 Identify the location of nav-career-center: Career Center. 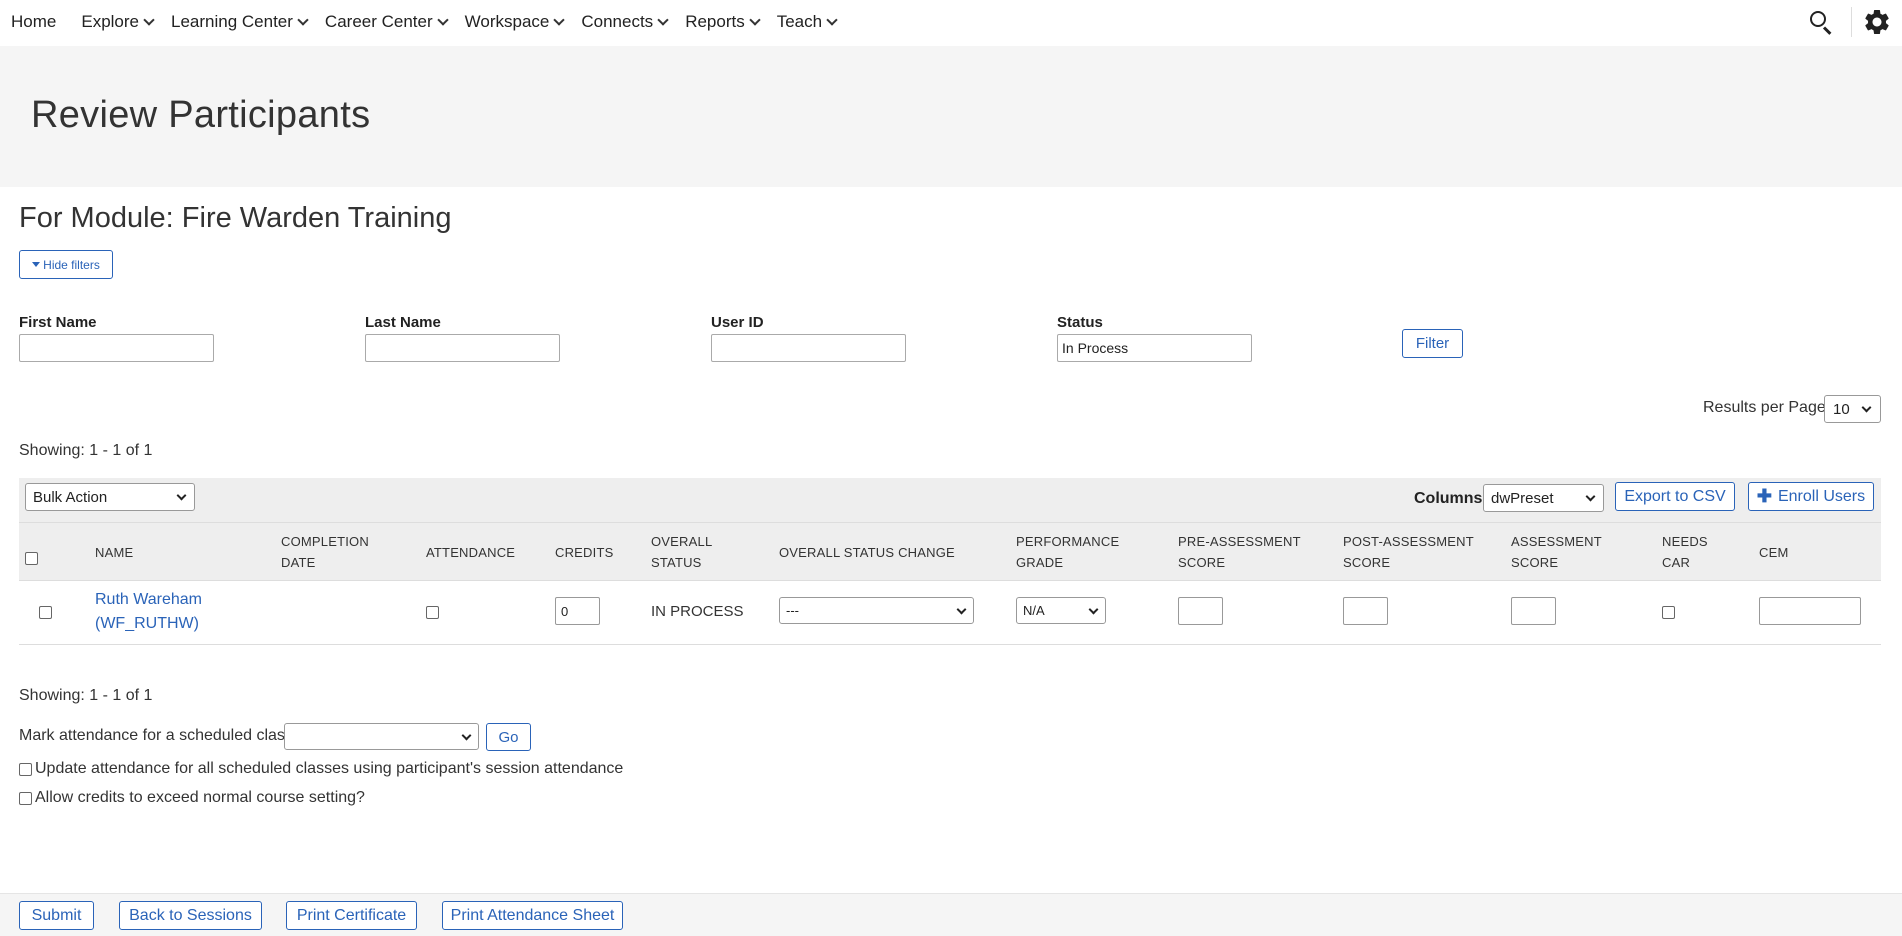
(386, 22).